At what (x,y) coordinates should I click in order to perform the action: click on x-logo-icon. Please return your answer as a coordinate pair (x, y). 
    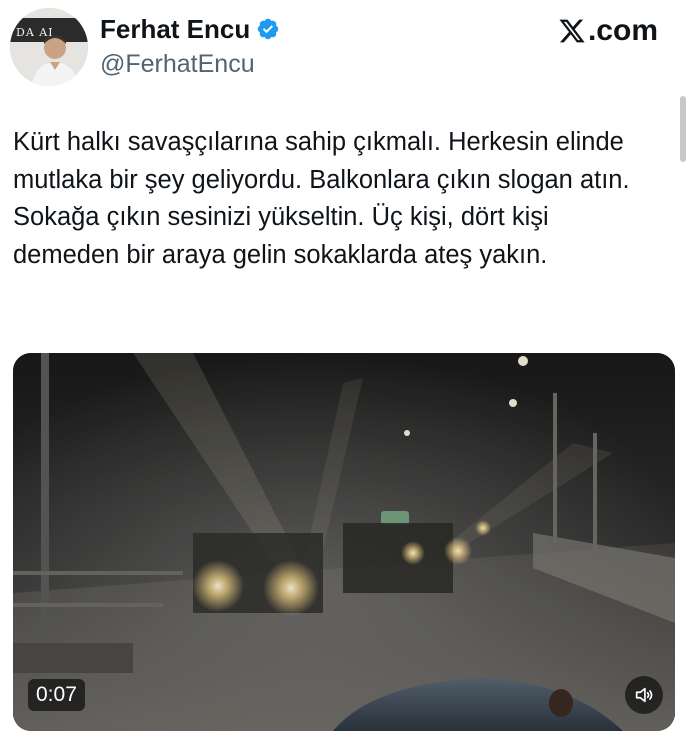
    Looking at the image, I should click on (572, 31).